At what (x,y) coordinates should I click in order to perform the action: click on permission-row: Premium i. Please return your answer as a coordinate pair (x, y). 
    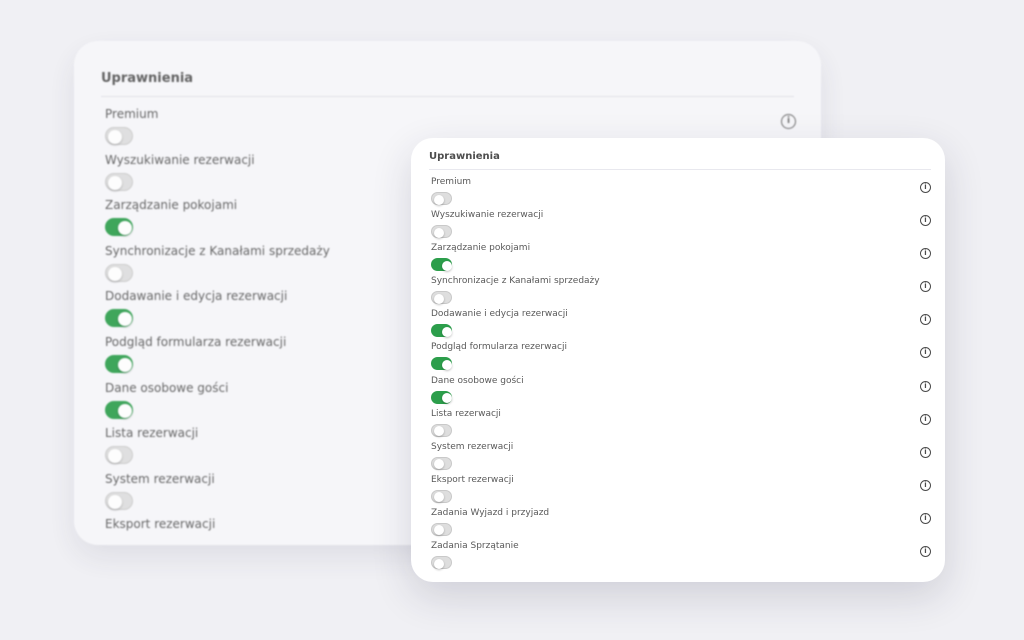
    Looking at the image, I should click on (681, 193).